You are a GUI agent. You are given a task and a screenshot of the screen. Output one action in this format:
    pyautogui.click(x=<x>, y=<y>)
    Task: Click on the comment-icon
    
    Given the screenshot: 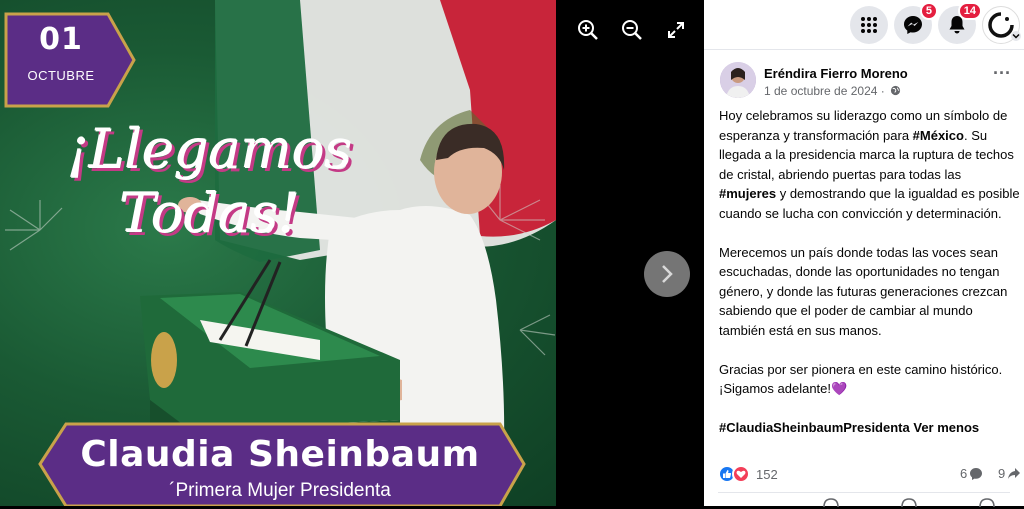 What is the action you would take?
    pyautogui.click(x=976, y=473)
    